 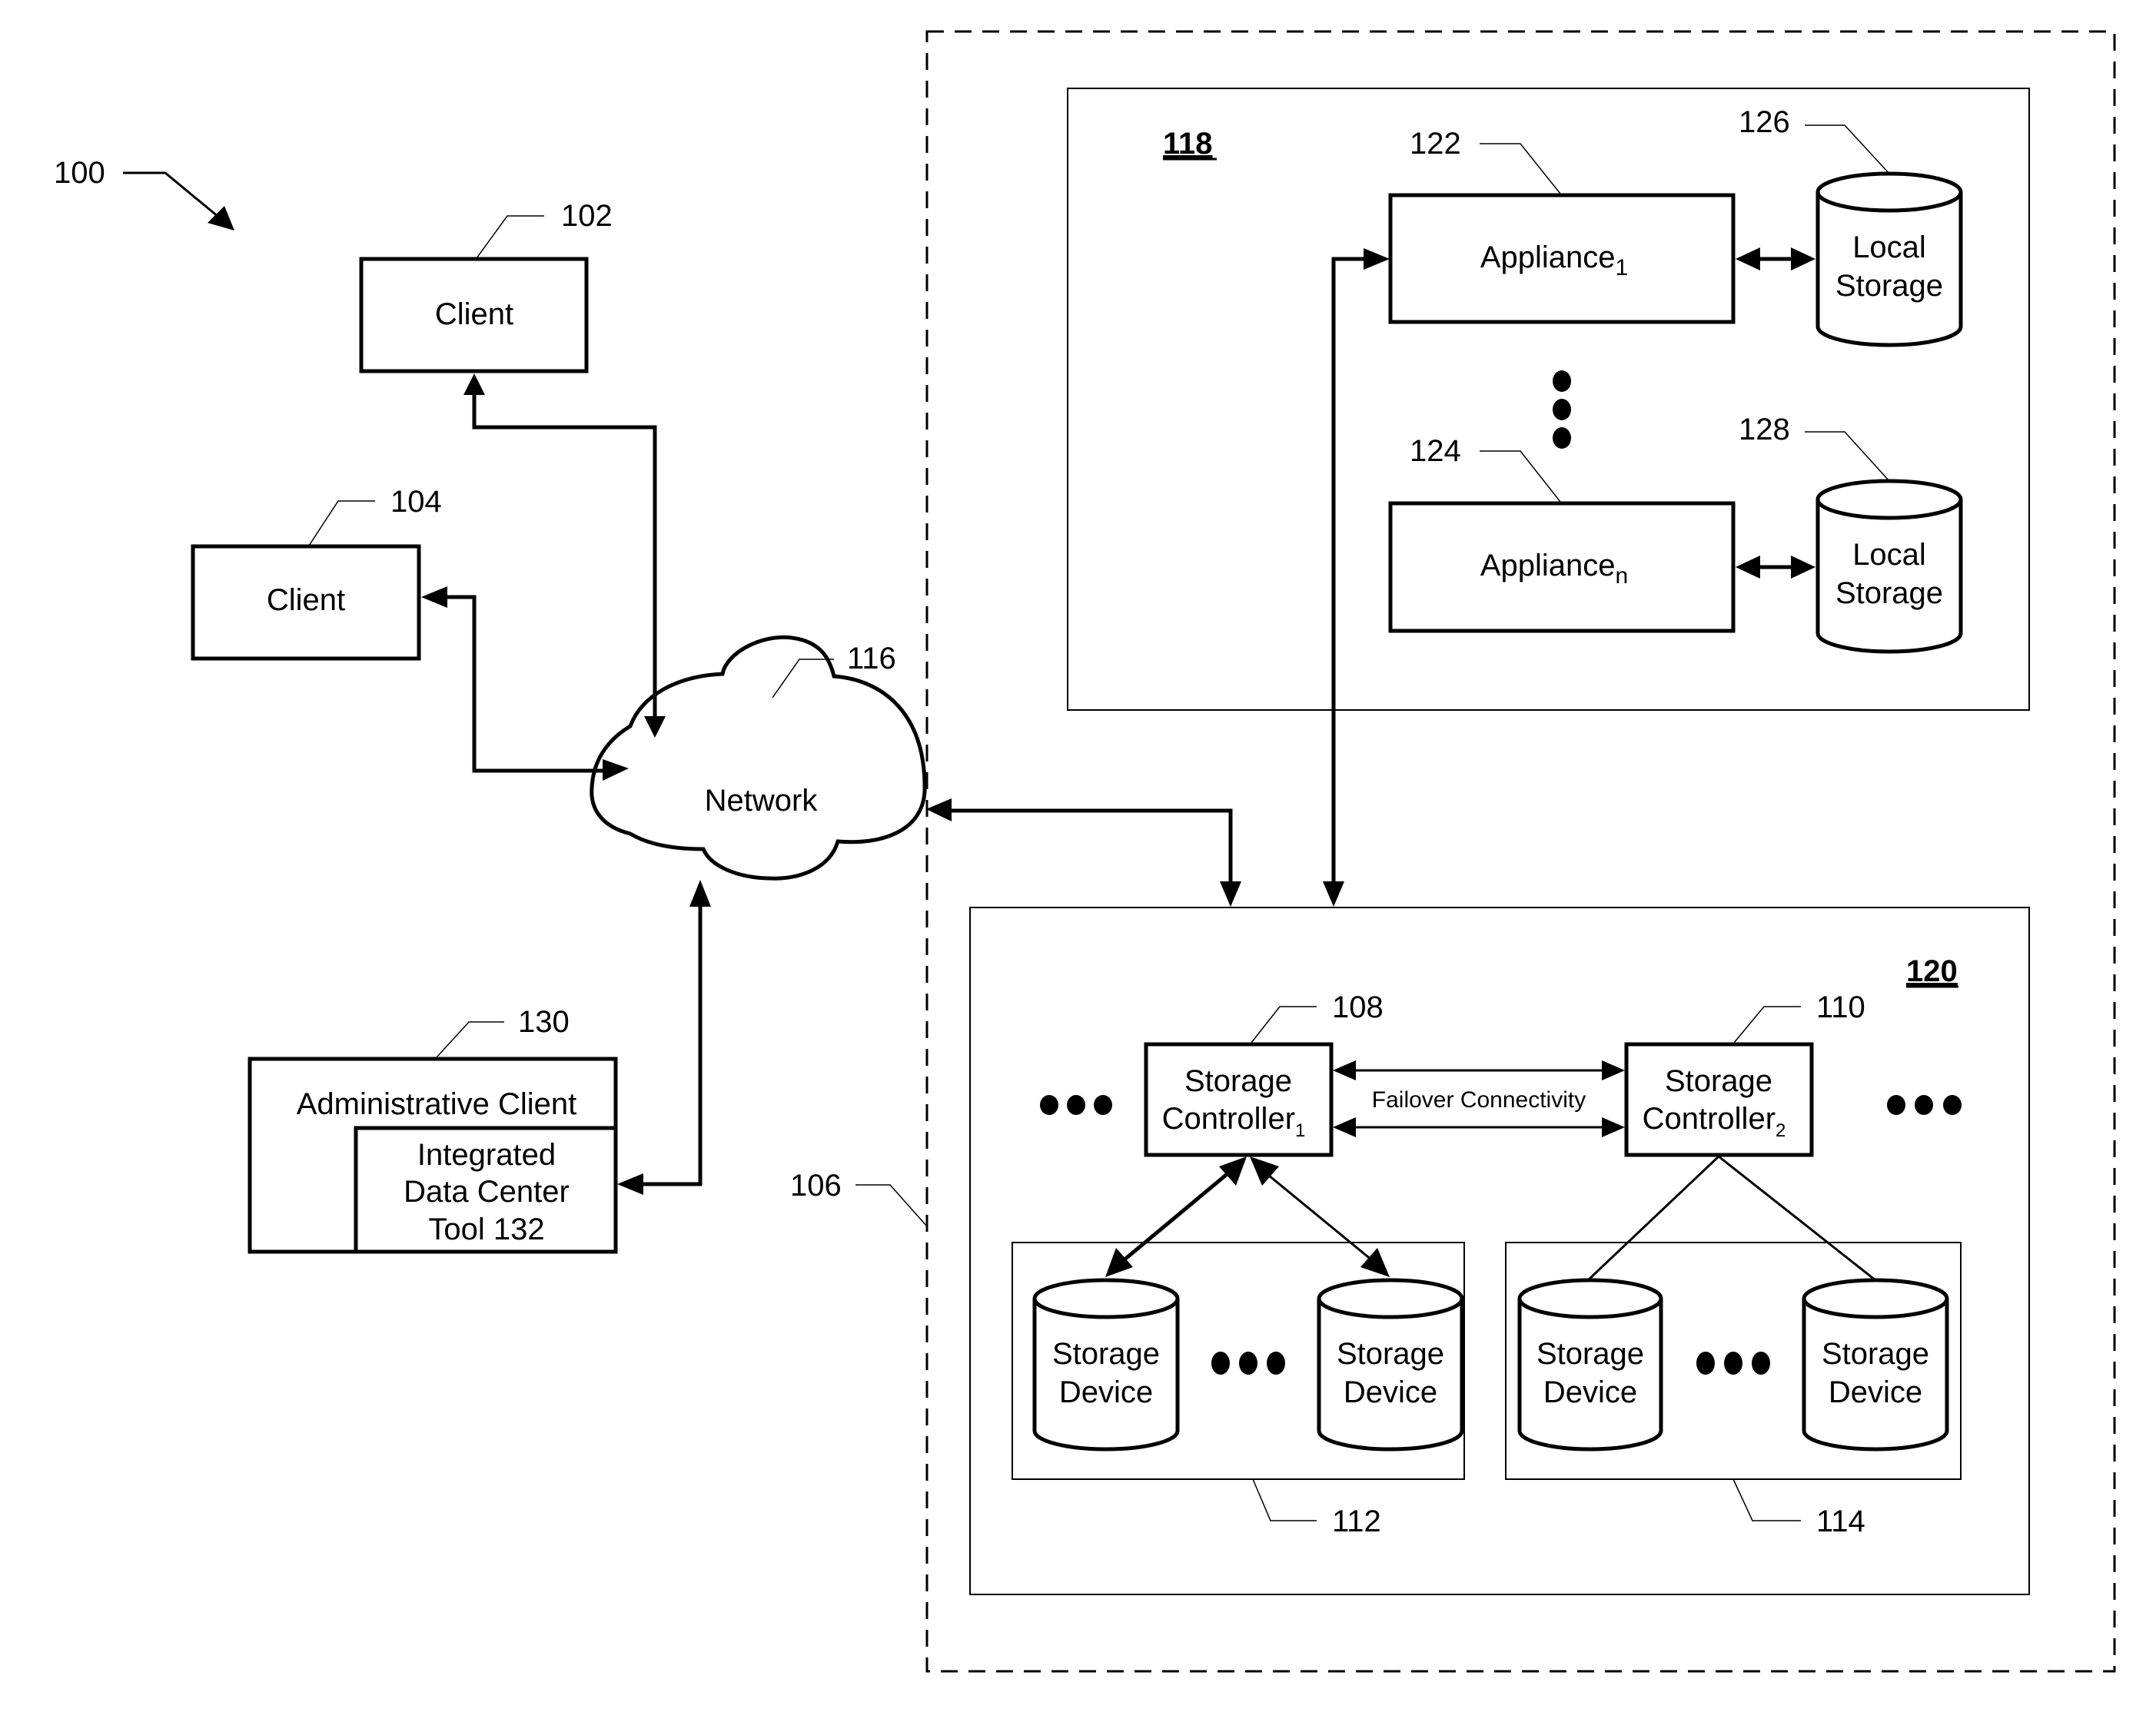 I want to click on link-client104-network, so click(x=525, y=684).